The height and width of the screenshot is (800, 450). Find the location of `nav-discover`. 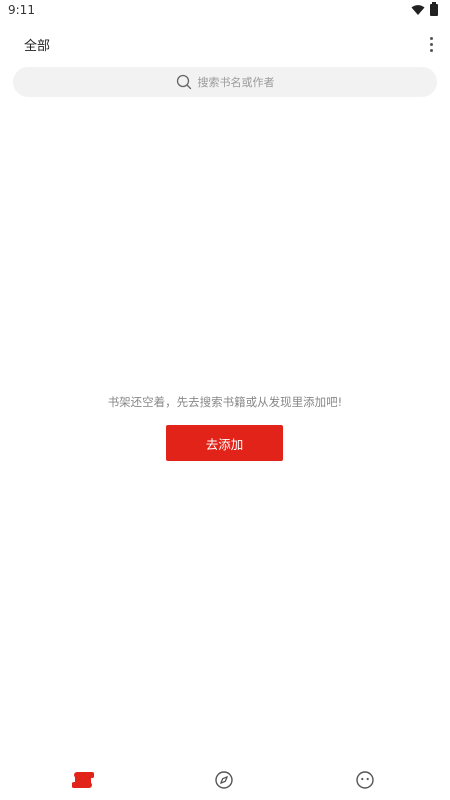

nav-discover is located at coordinates (224, 780).